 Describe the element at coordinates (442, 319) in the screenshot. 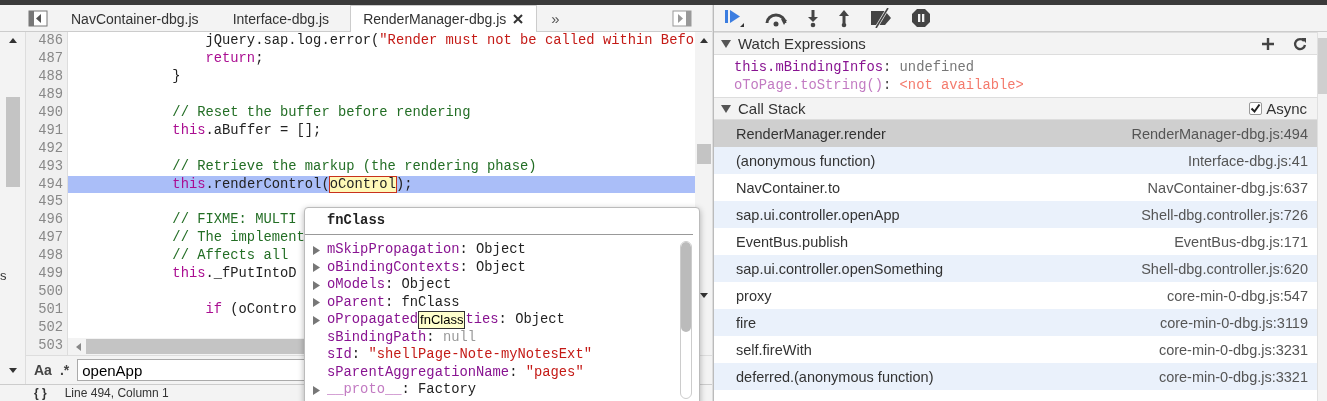

I see `tooltip: fnClass` at that location.